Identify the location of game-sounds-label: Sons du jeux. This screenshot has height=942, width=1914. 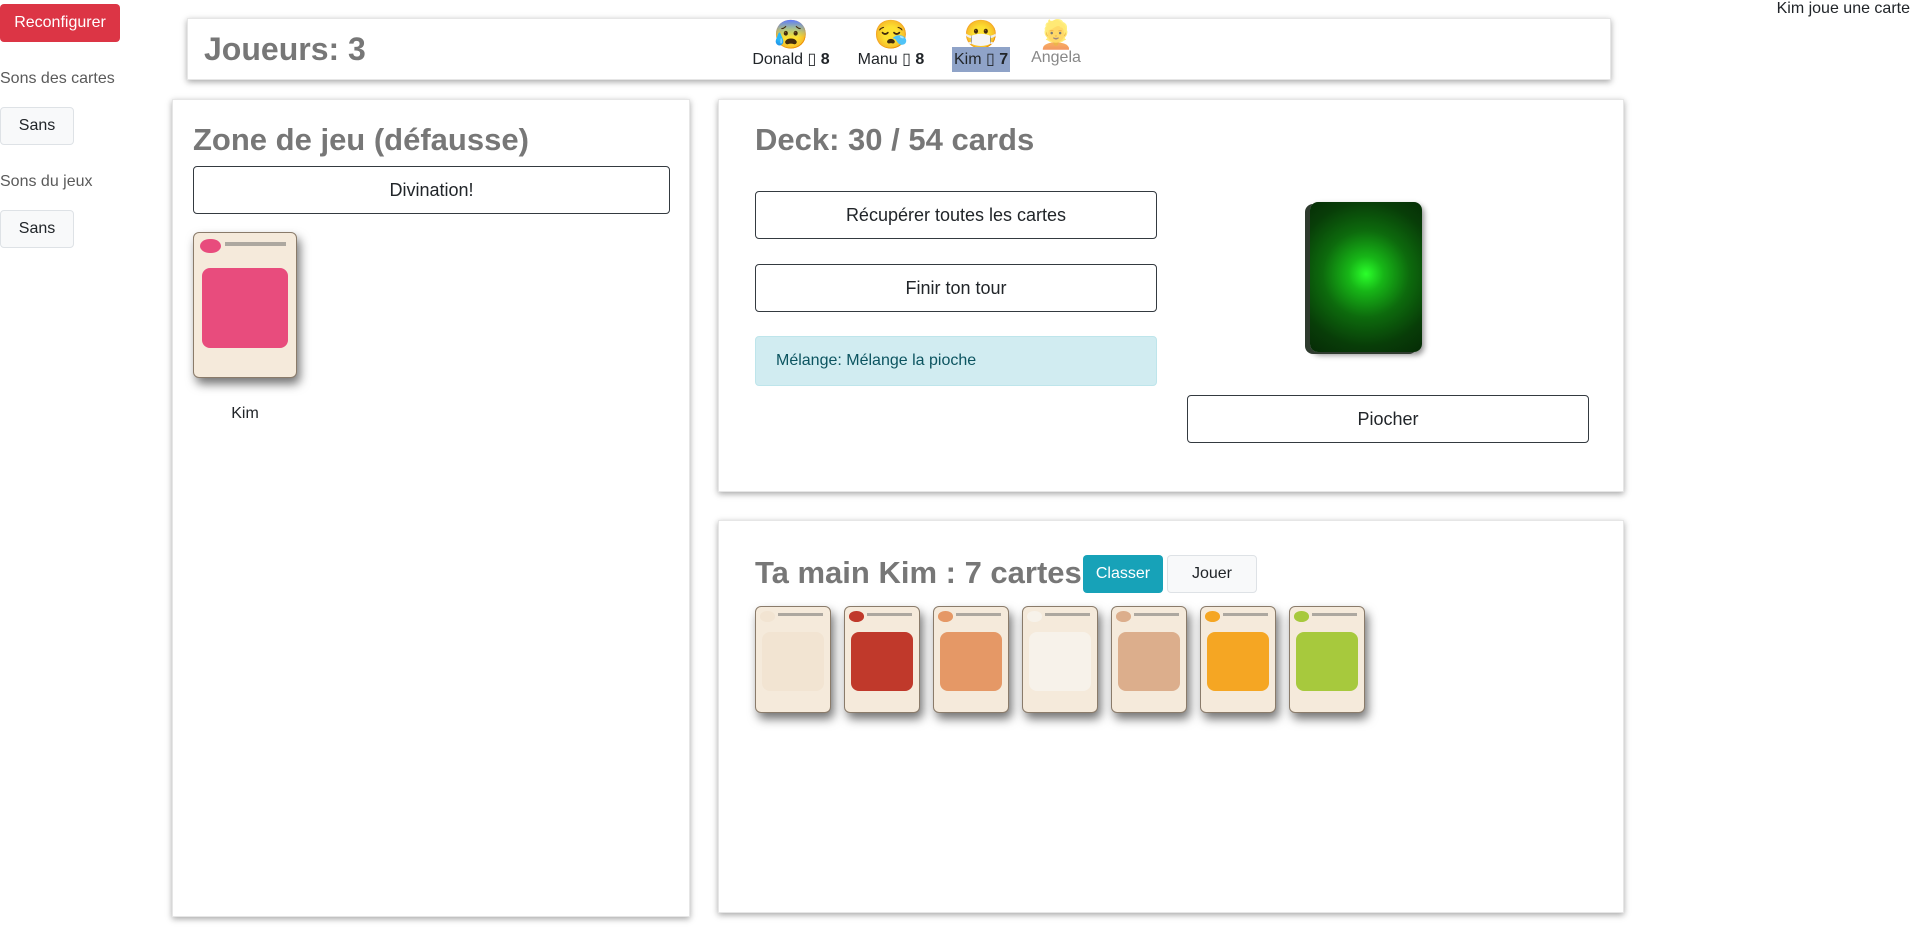
(46, 181).